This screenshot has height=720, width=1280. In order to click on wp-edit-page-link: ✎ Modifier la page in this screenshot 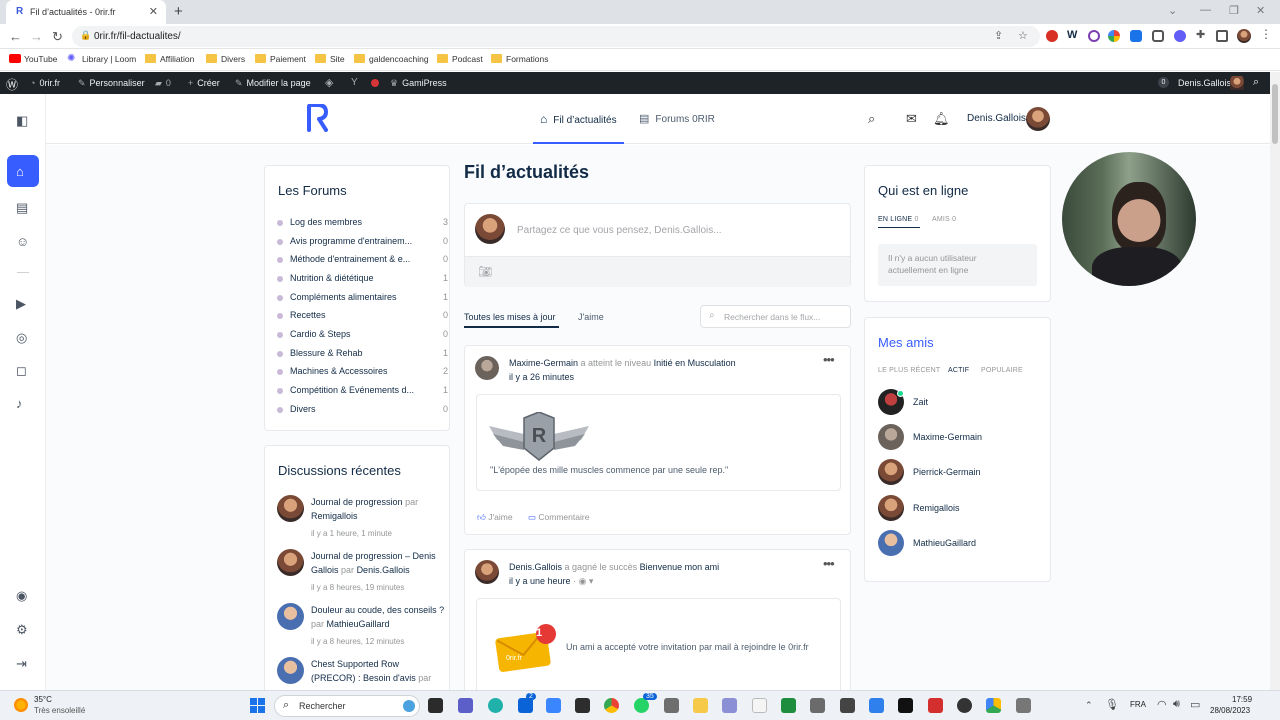, I will do `click(273, 83)`.